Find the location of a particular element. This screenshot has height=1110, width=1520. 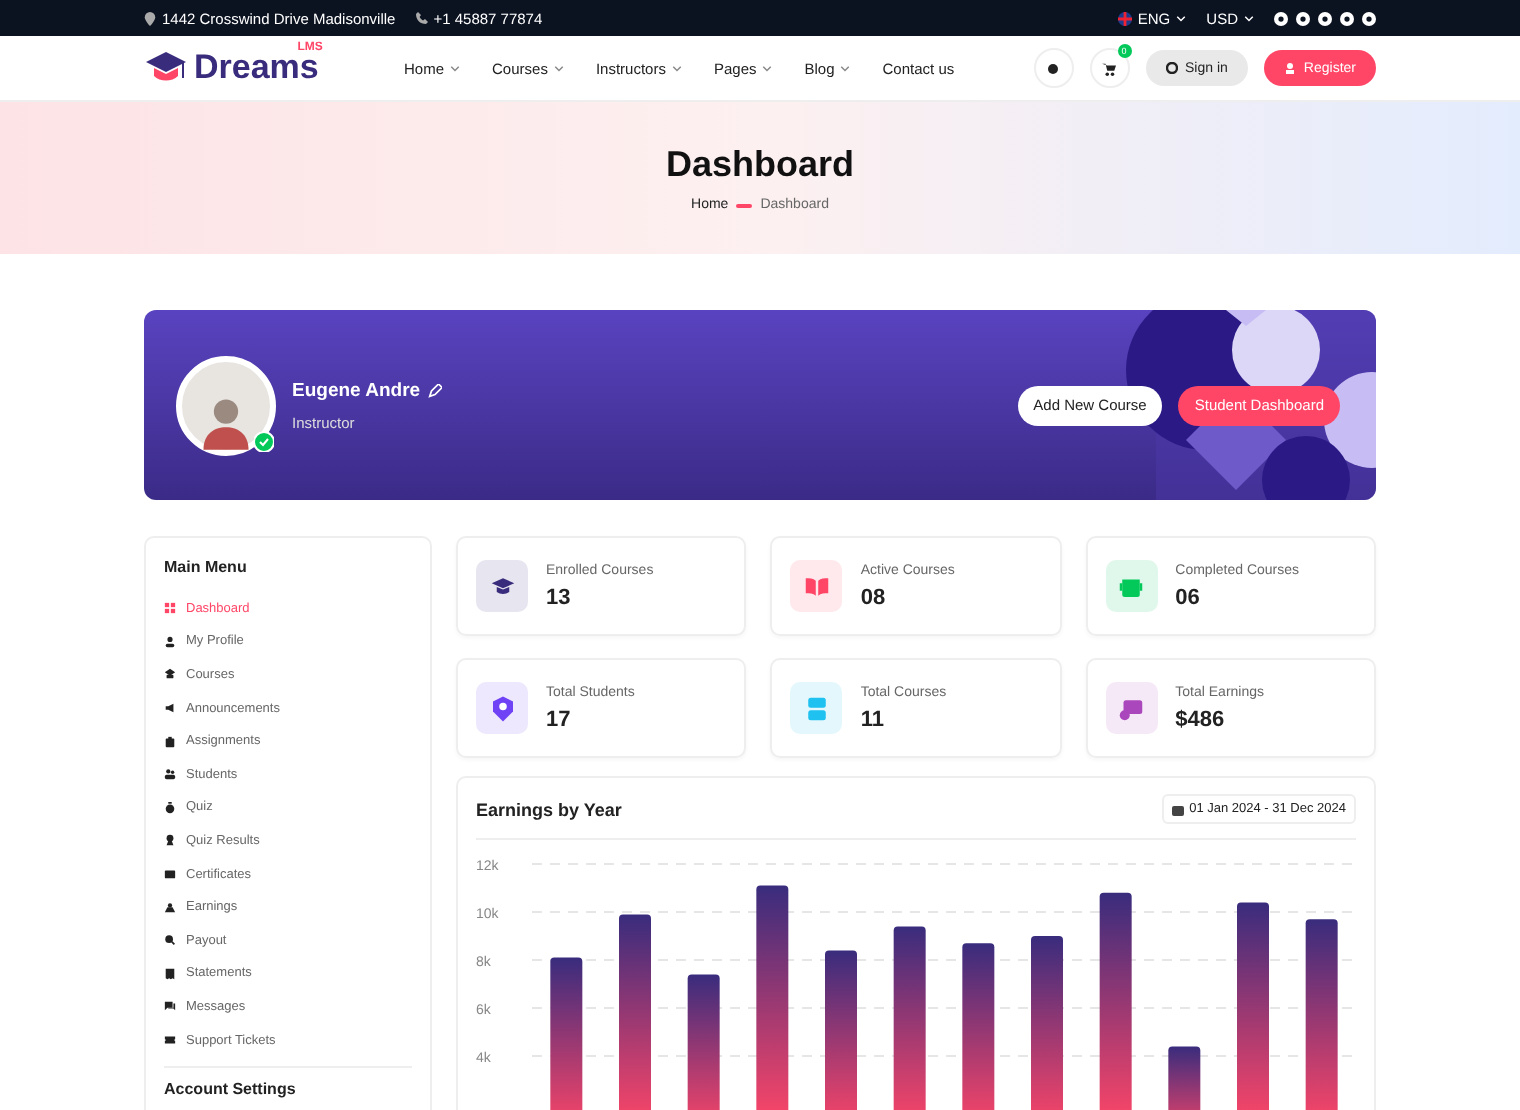

stat-value: 13 is located at coordinates (559, 597).